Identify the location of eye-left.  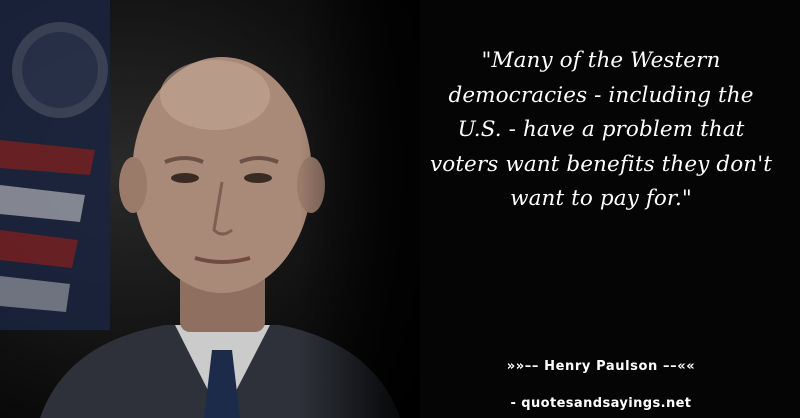
(185, 178).